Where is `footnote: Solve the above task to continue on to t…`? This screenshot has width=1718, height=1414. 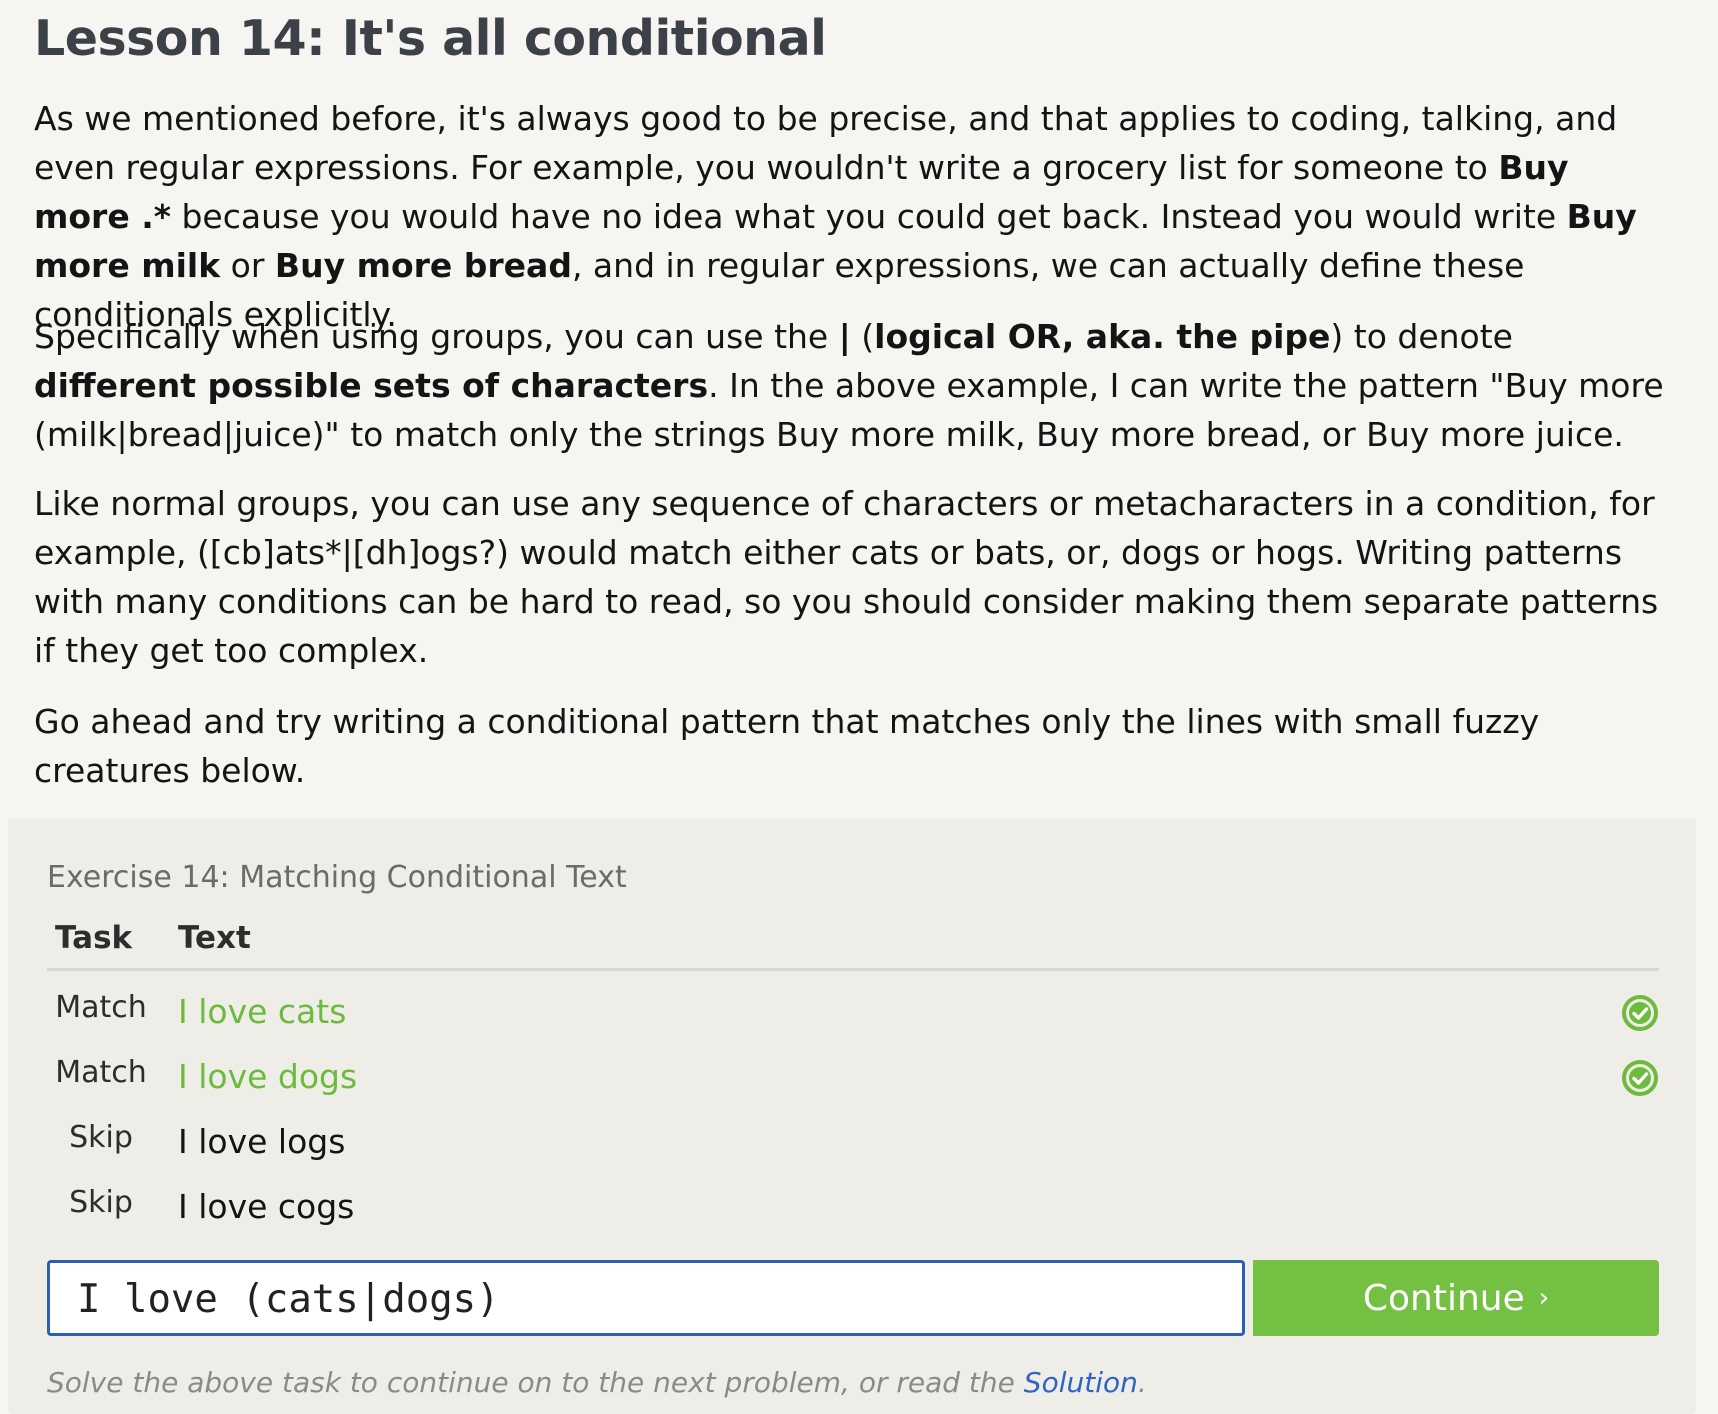 footnote: Solve the above task to continue on to t… is located at coordinates (597, 1382).